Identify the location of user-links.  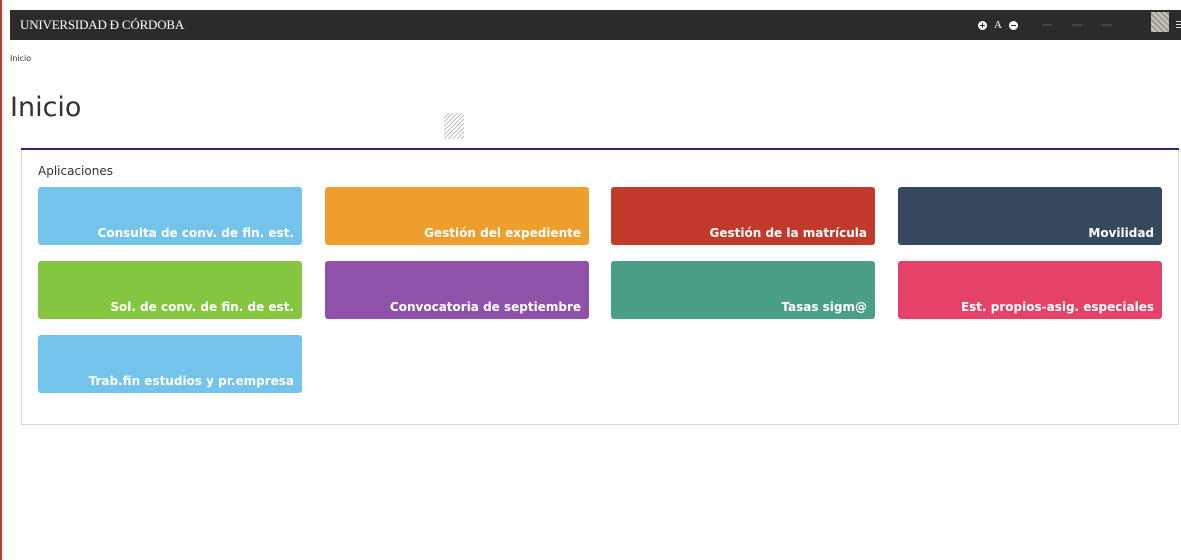
(1077, 25).